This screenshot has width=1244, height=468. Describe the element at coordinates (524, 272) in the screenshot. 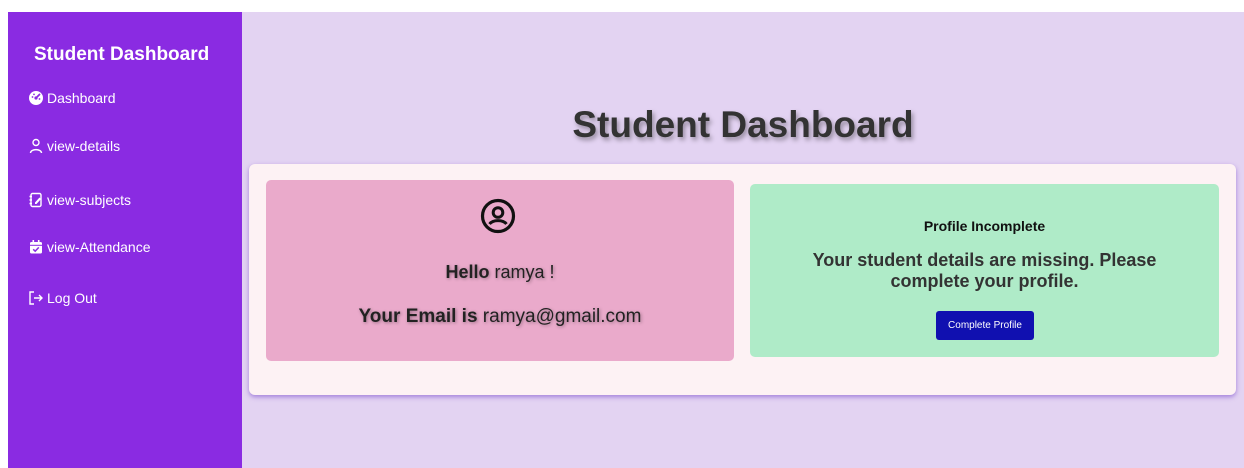

I see `user-name: ramya !` at that location.